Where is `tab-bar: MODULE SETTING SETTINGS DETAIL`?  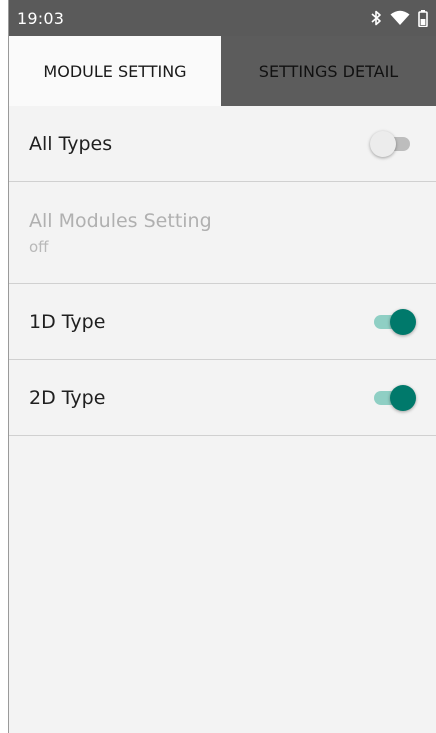 tab-bar: MODULE SETTING SETTINGS DETAIL is located at coordinates (222, 71).